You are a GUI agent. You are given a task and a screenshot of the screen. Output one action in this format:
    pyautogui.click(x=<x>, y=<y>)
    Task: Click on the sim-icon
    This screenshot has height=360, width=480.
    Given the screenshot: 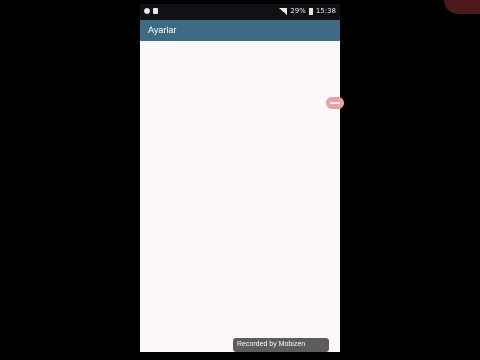 What is the action you would take?
    pyautogui.click(x=155, y=11)
    